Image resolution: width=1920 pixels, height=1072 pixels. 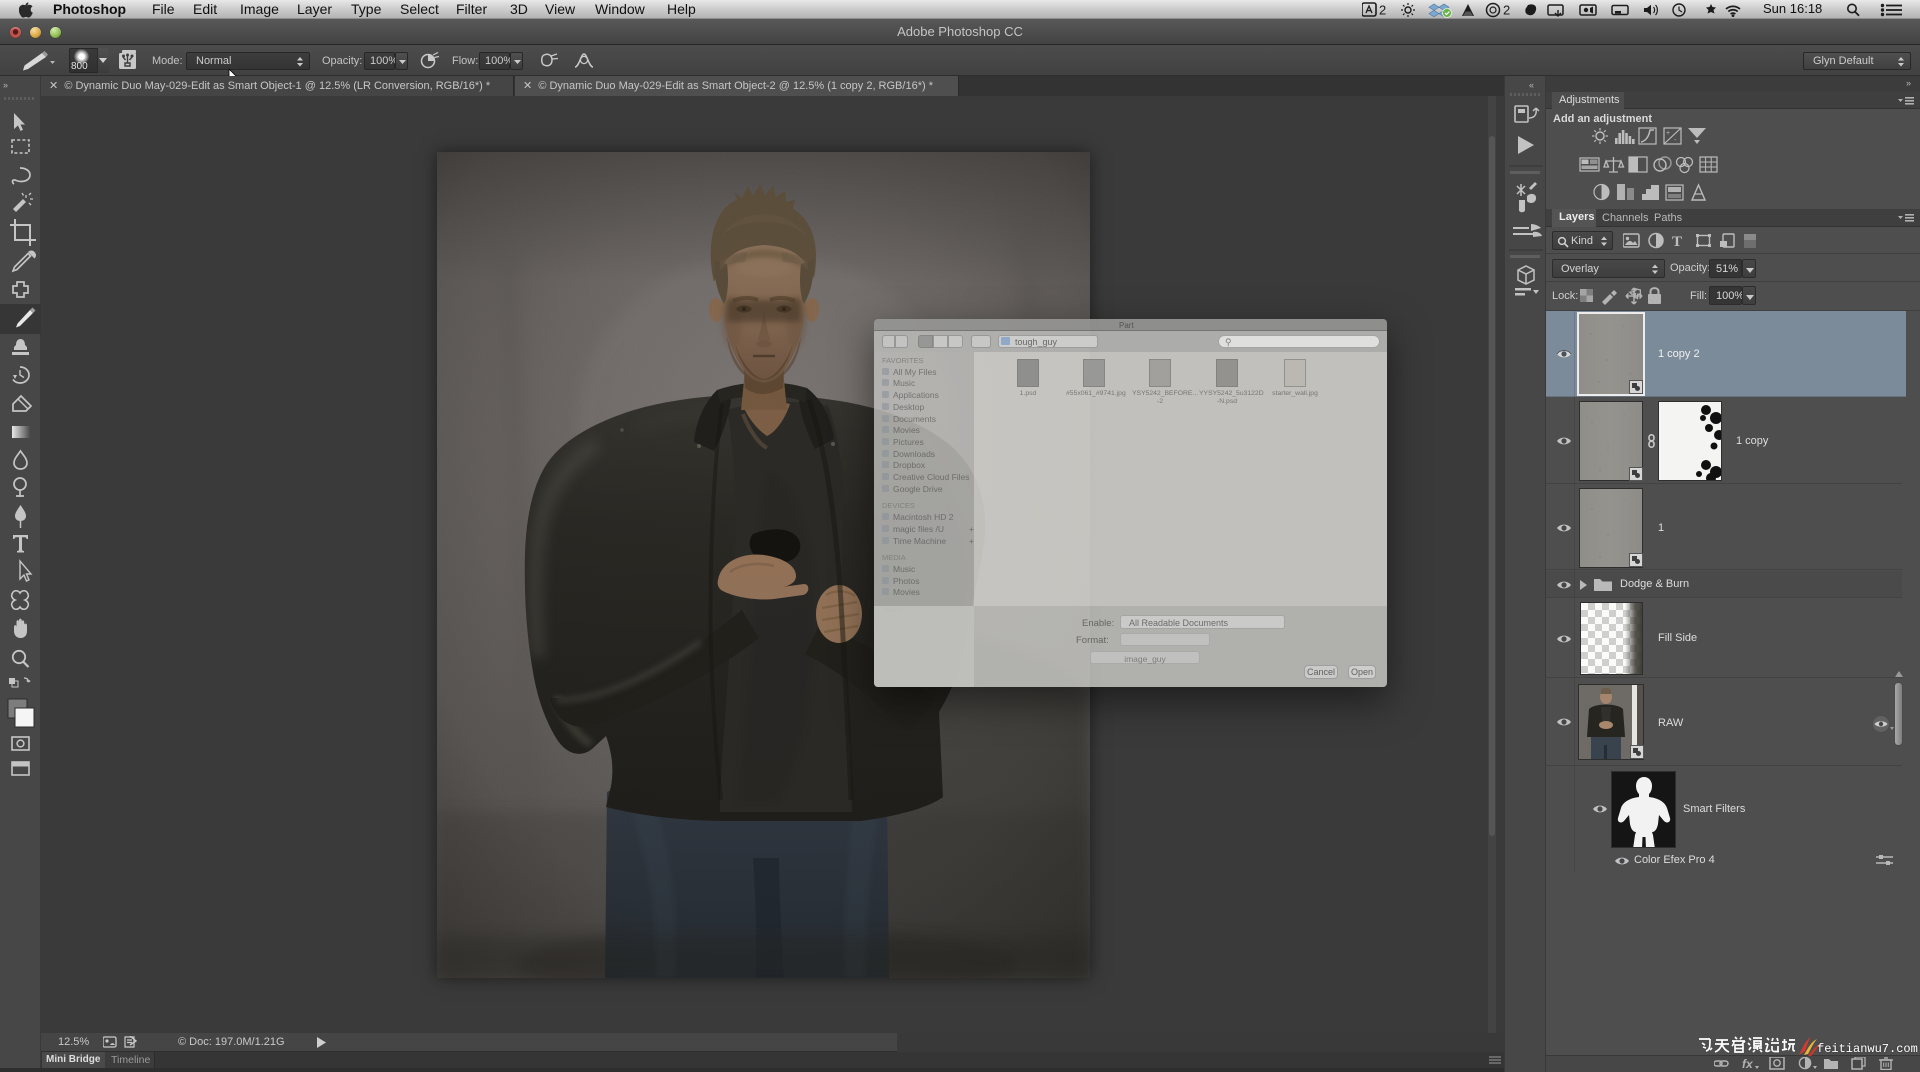 I want to click on svg-text: T, so click(x=1677, y=242).